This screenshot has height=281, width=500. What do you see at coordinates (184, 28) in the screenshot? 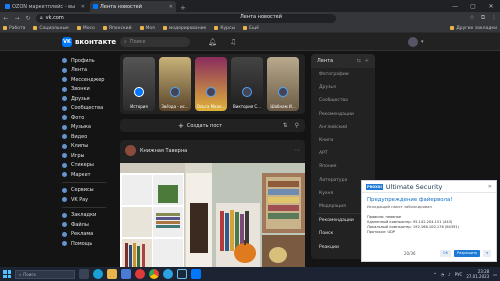
I see `bookmark-item: модерирование` at bounding box center [184, 28].